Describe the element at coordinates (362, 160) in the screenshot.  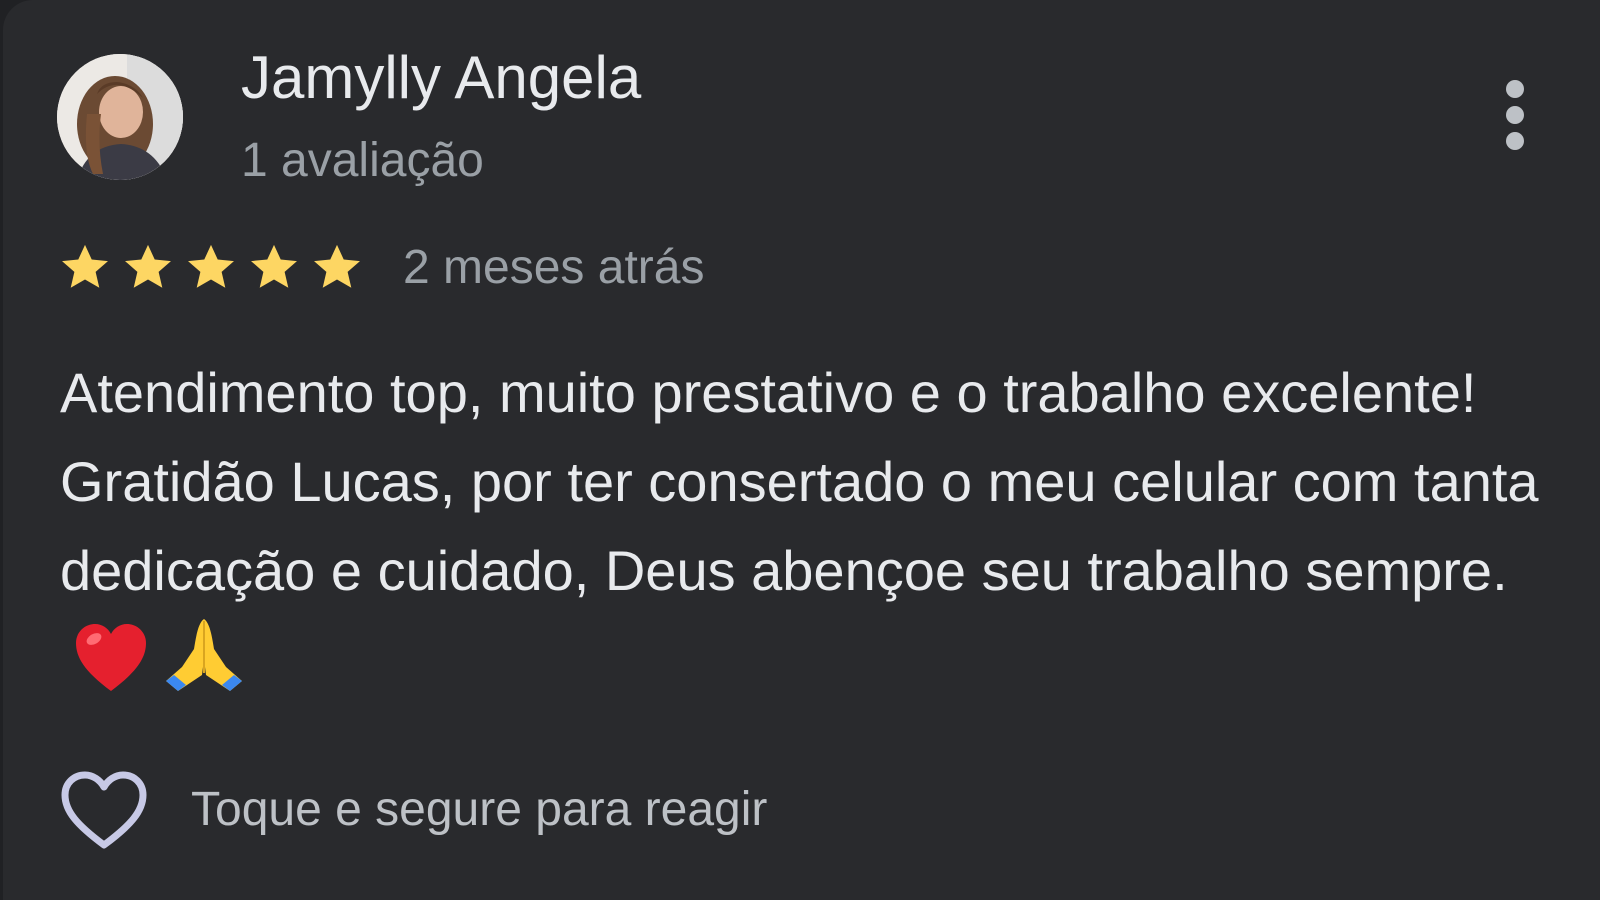
I see `author-review-count: 1 avaliação` at that location.